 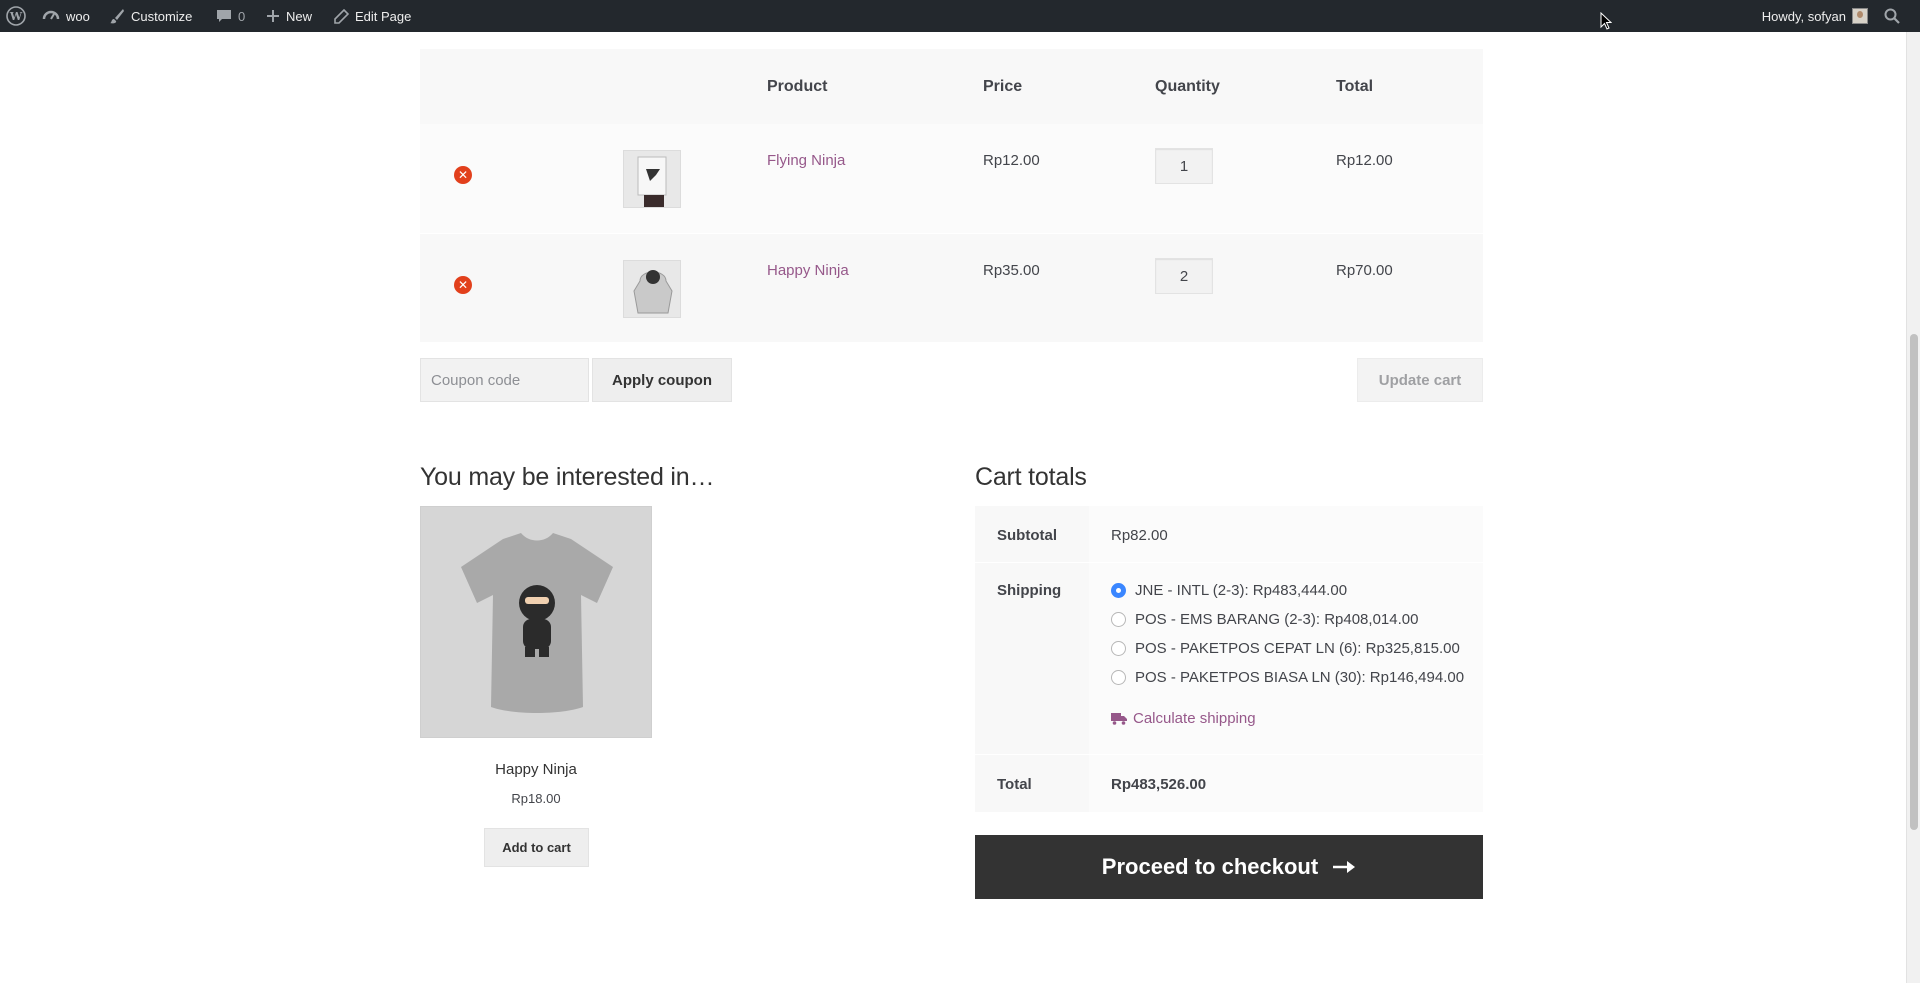 What do you see at coordinates (1119, 719) in the screenshot?
I see `truck-icon` at bounding box center [1119, 719].